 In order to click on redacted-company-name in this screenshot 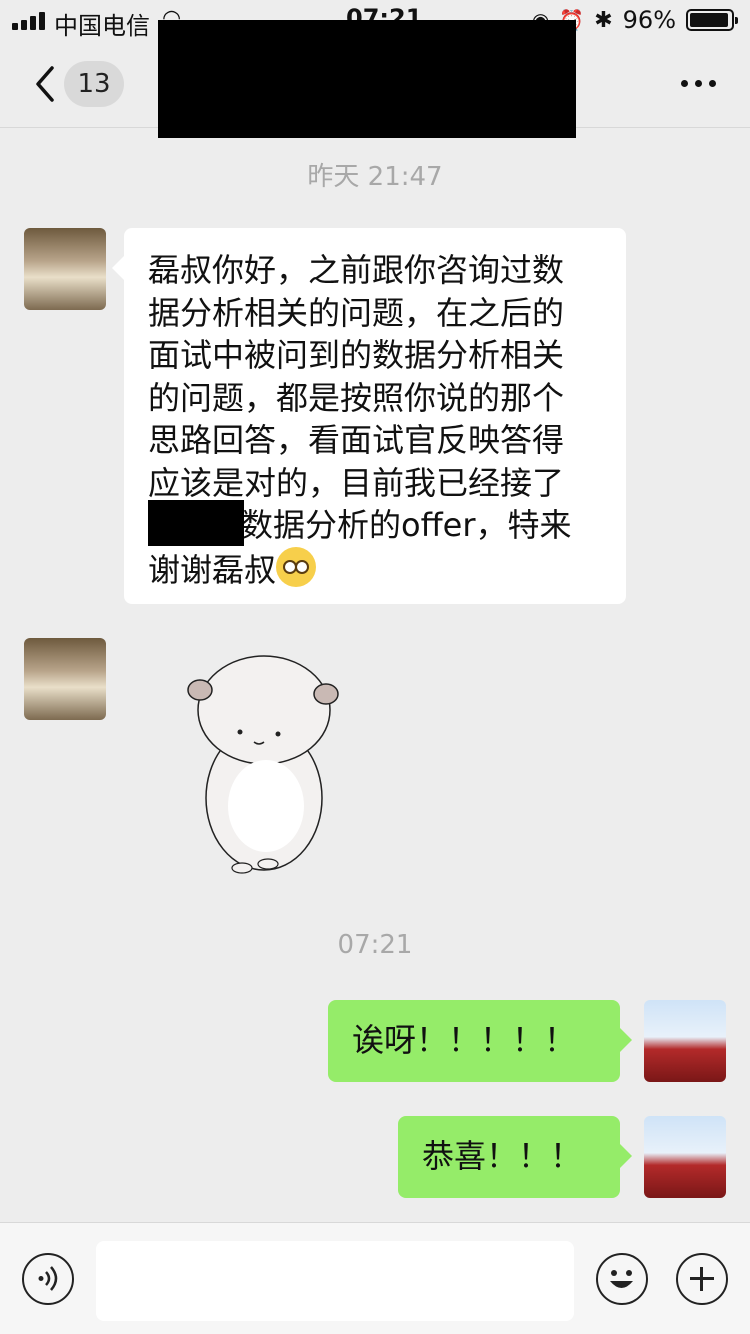, I will do `click(196, 523)`.